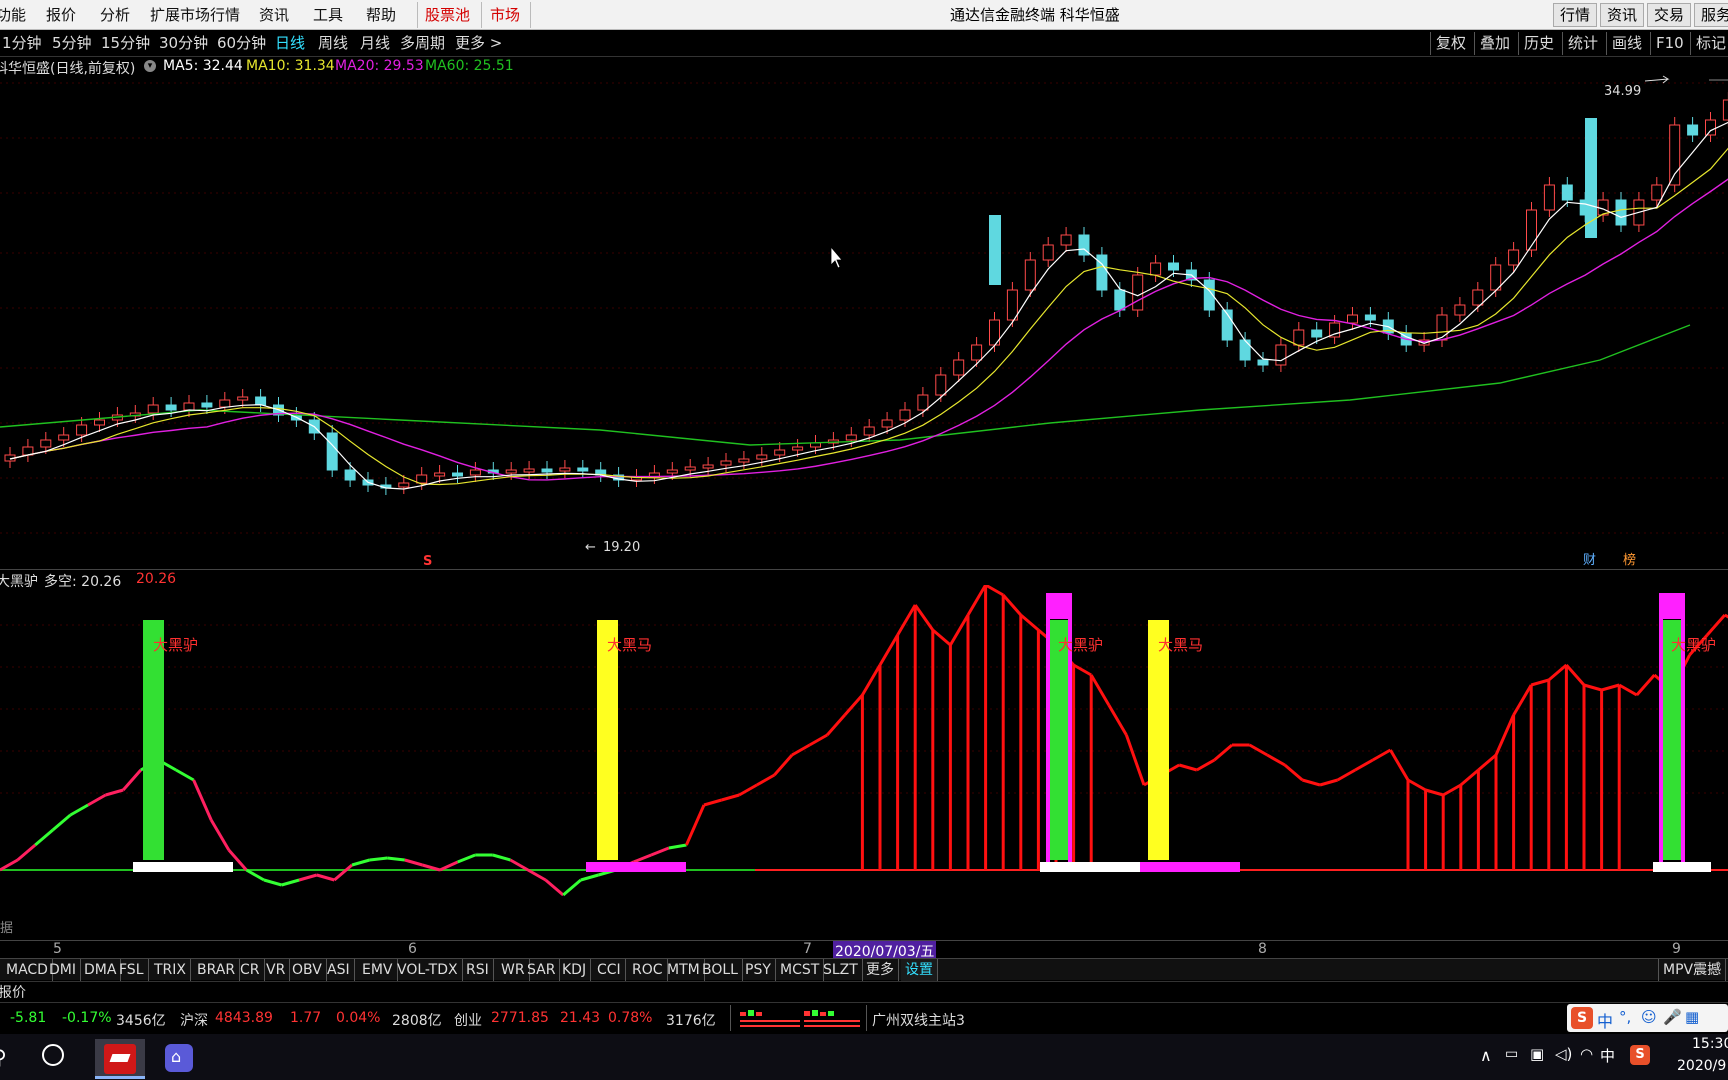  I want to click on period-daily: 日线, so click(290, 43).